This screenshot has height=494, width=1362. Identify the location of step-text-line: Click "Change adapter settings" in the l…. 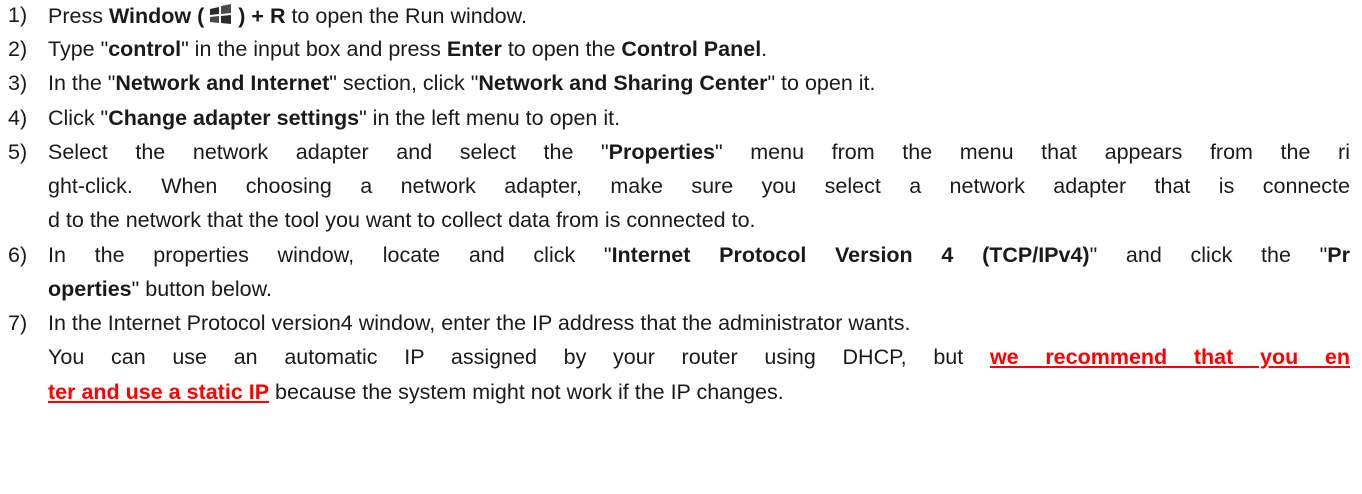
(334, 118).